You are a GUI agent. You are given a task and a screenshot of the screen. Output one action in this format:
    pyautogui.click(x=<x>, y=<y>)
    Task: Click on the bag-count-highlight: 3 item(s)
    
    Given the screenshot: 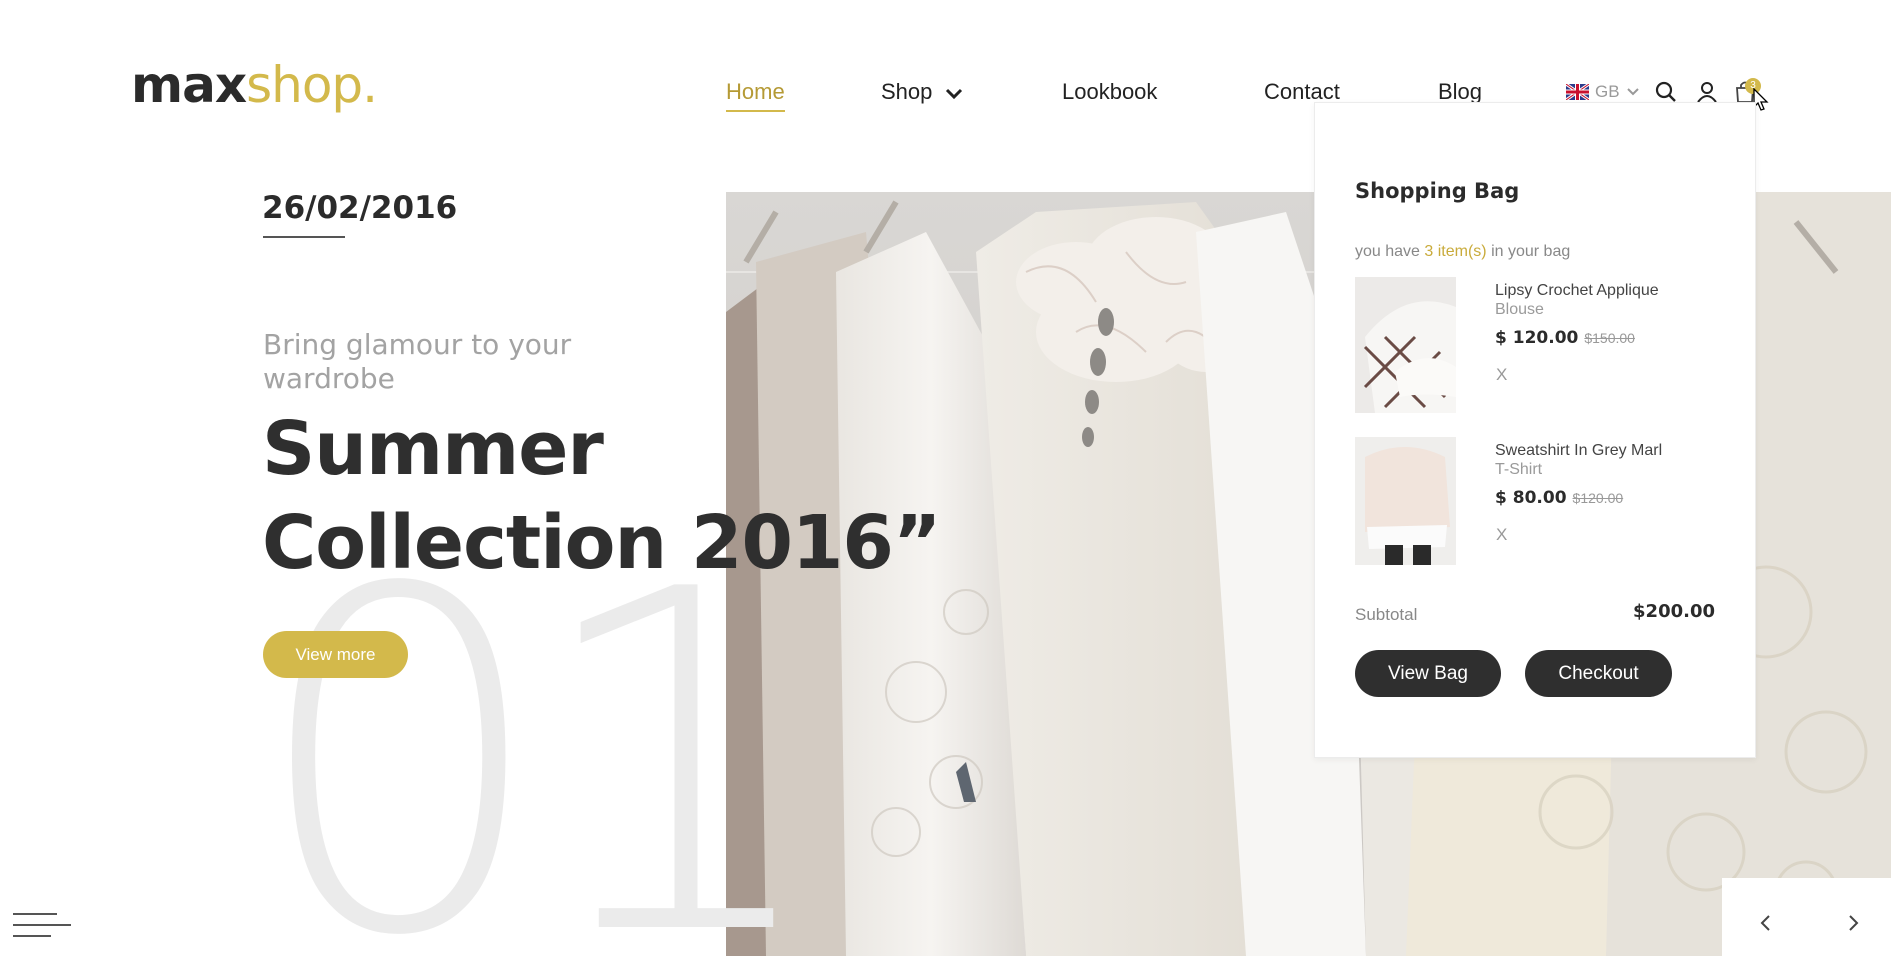 What is the action you would take?
    pyautogui.click(x=1455, y=251)
    